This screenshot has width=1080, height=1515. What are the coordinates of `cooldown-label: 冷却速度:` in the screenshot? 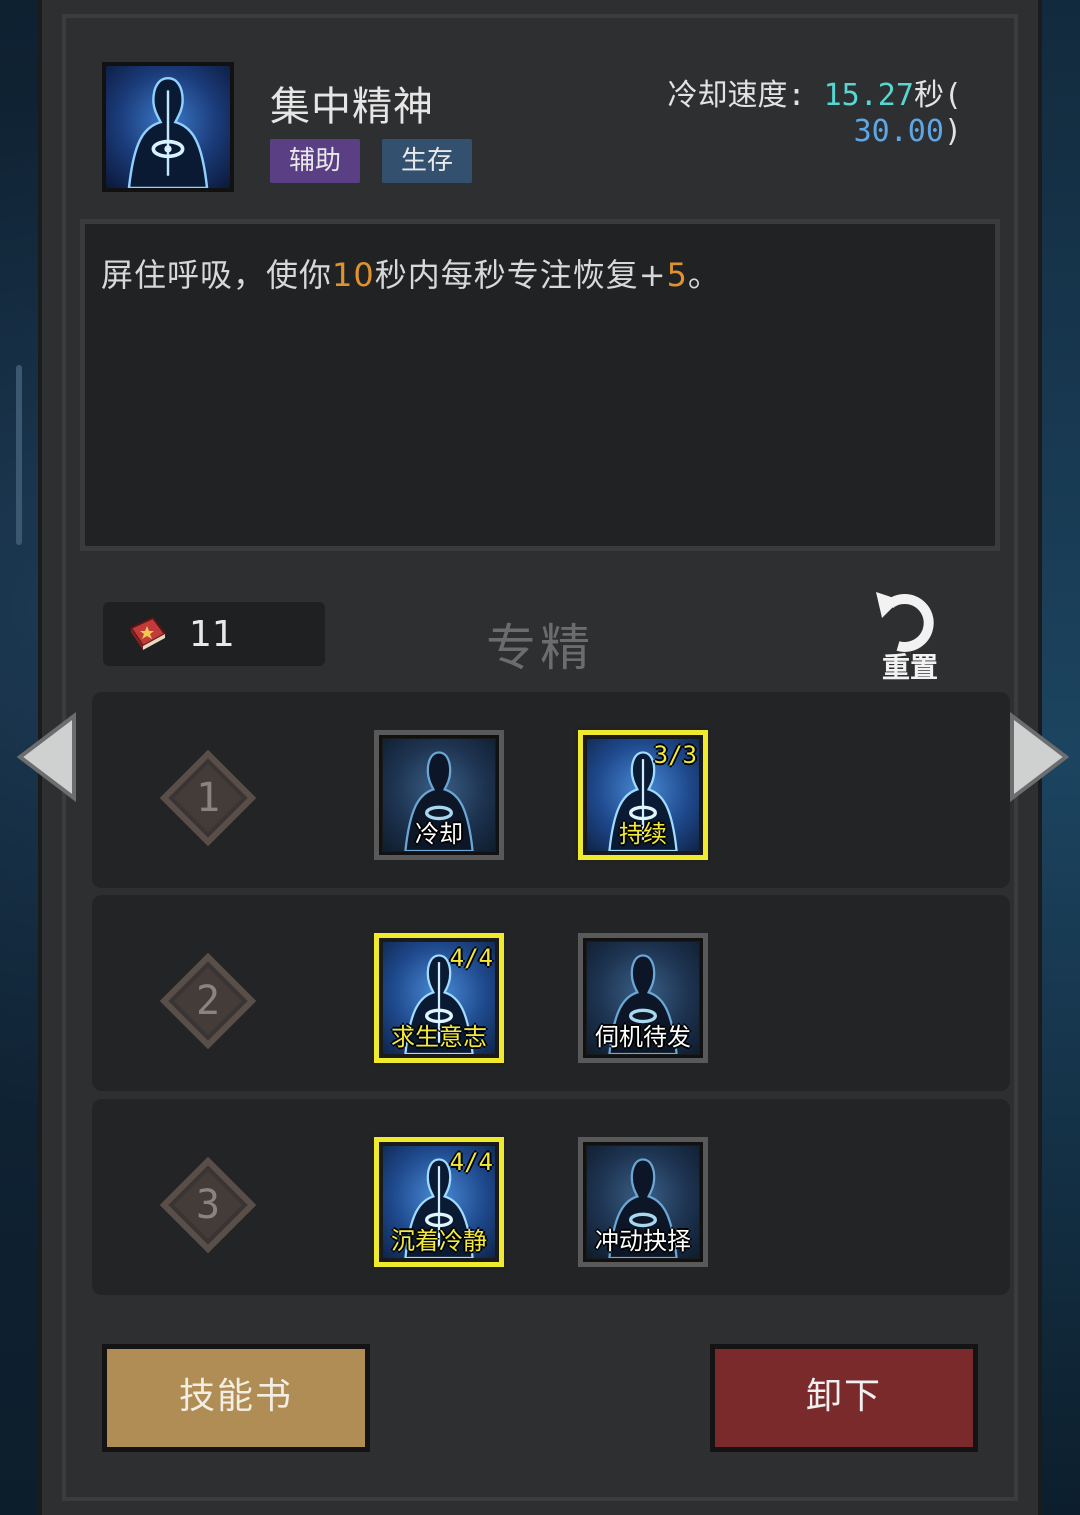 It's located at (736, 95).